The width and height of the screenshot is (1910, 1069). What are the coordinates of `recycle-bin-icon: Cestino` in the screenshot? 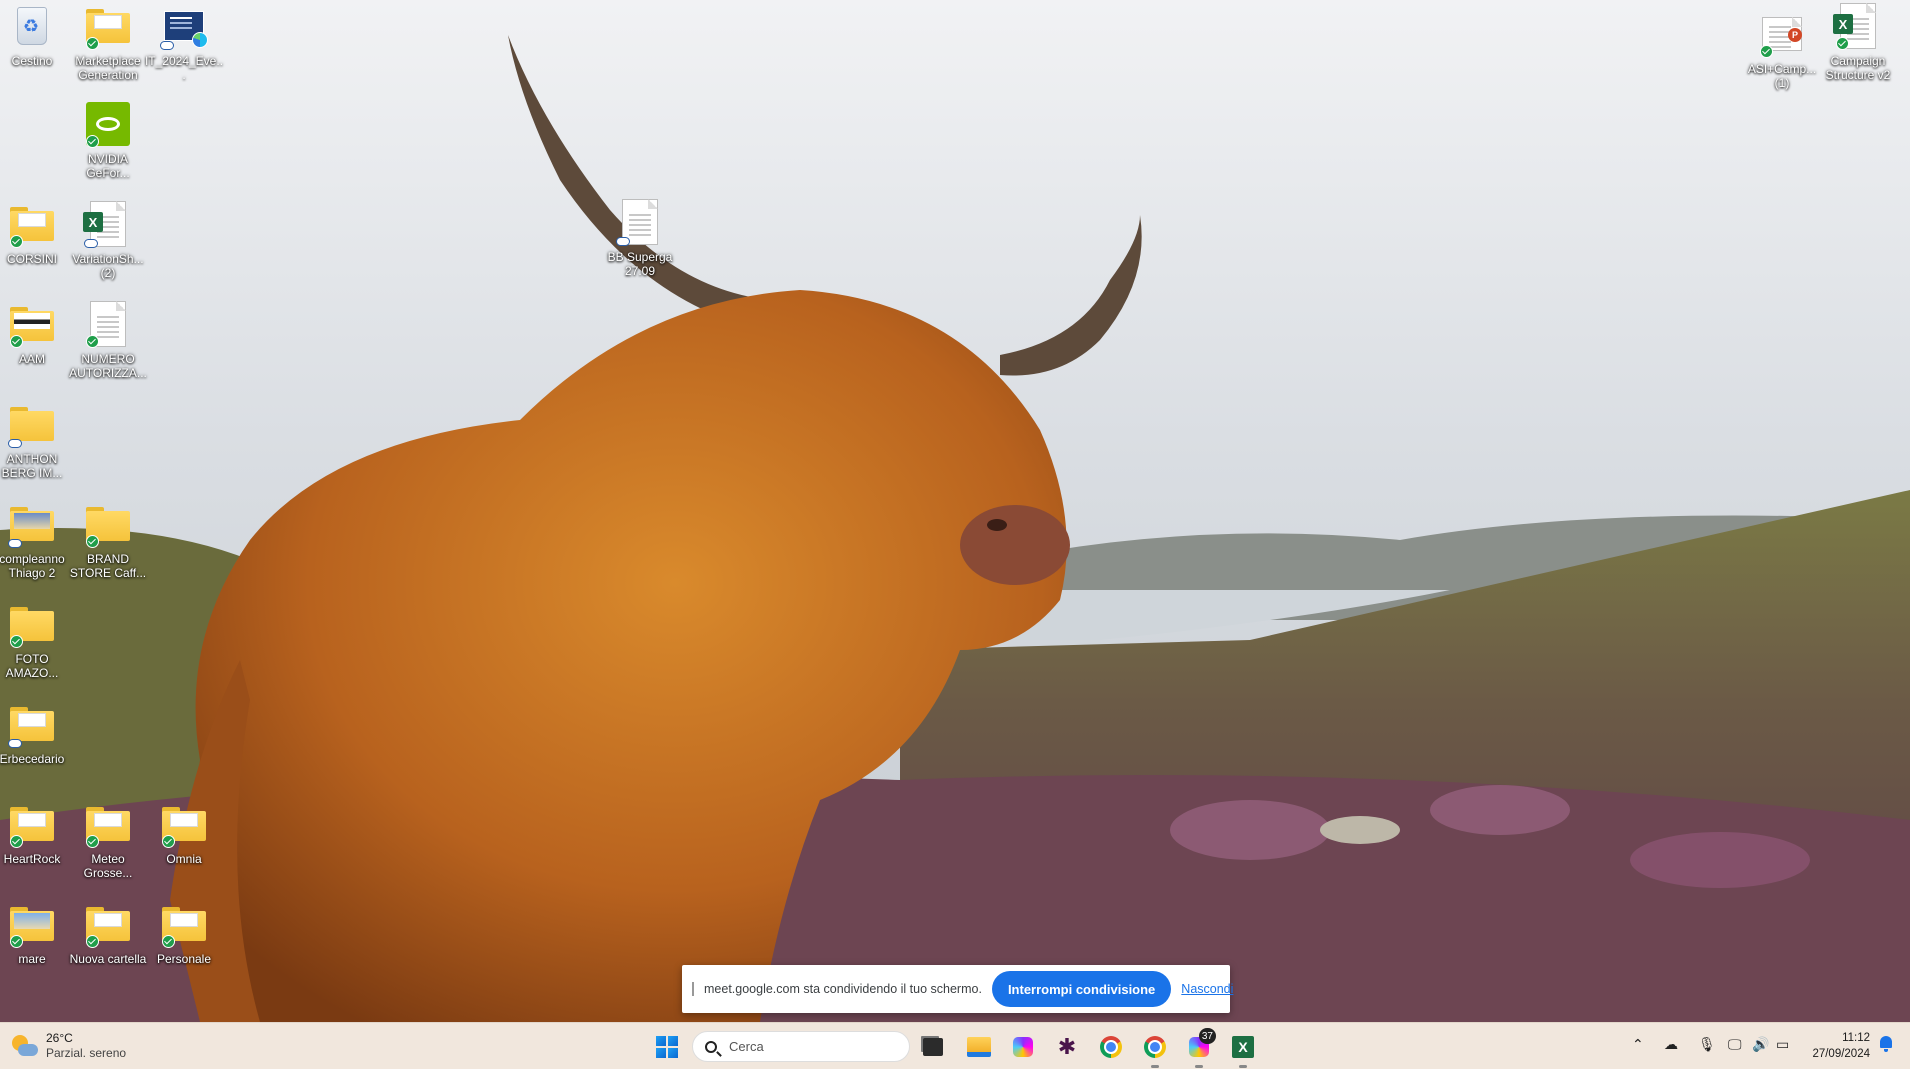 It's located at (34, 35).